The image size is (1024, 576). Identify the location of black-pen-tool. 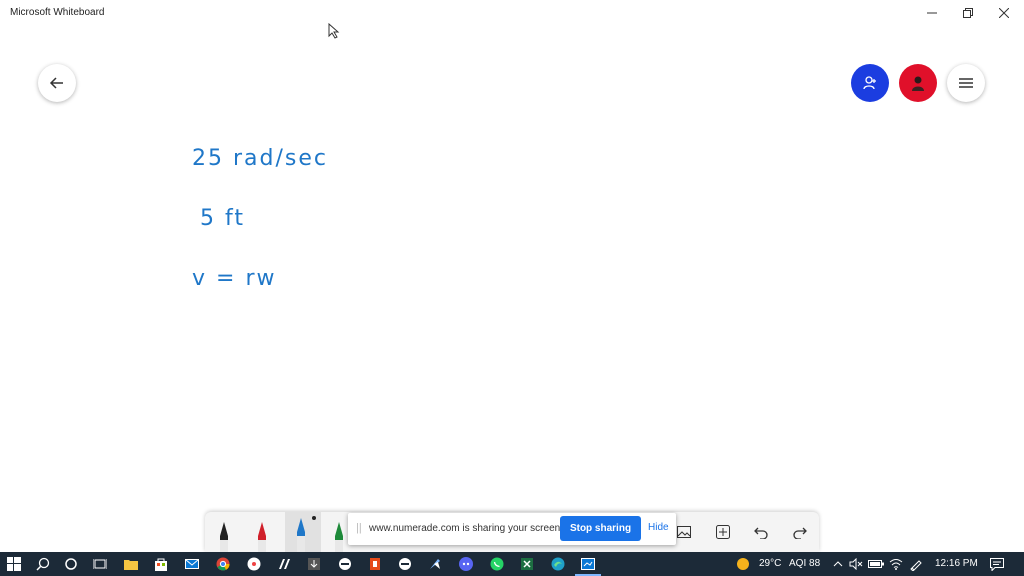
(224, 536).